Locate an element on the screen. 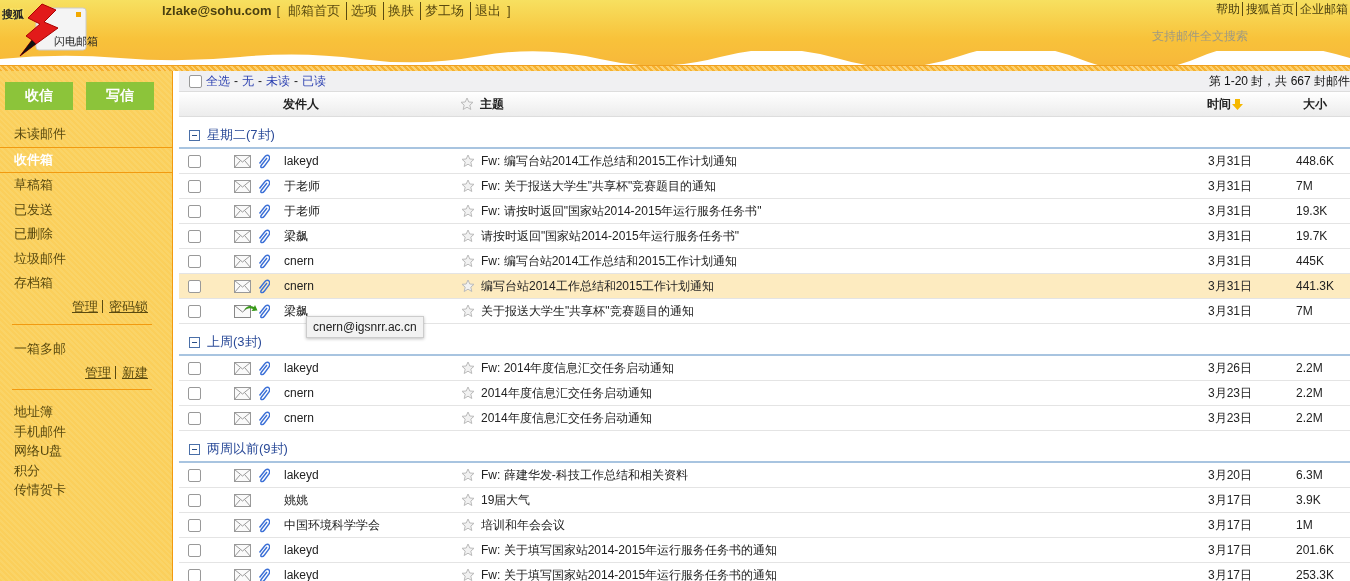 The width and height of the screenshot is (1350, 581). size-cell: 19.3K is located at coordinates (1312, 211).